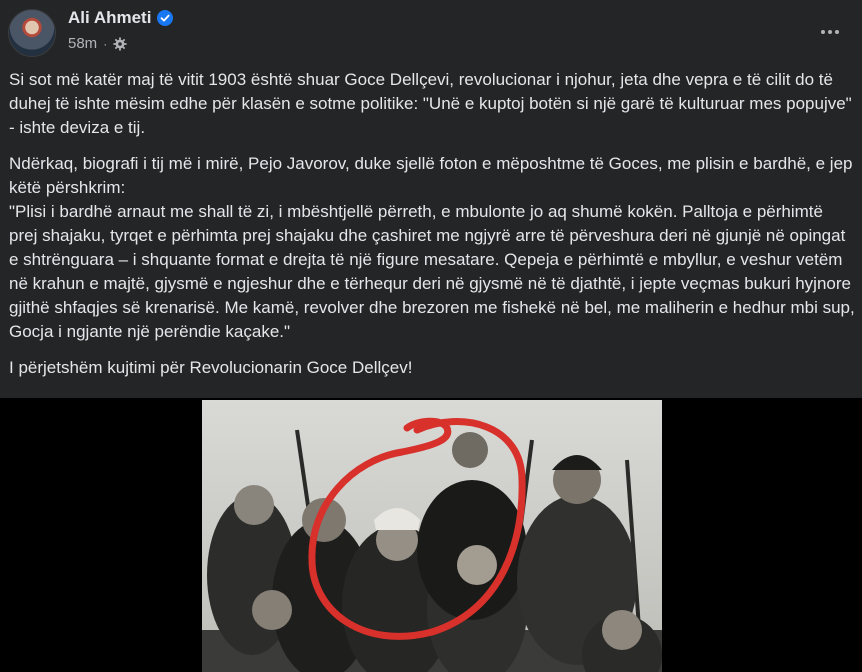 This screenshot has height=672, width=862. What do you see at coordinates (431, 31) in the screenshot?
I see `post-header: Ali Ahmeti 58m ·` at bounding box center [431, 31].